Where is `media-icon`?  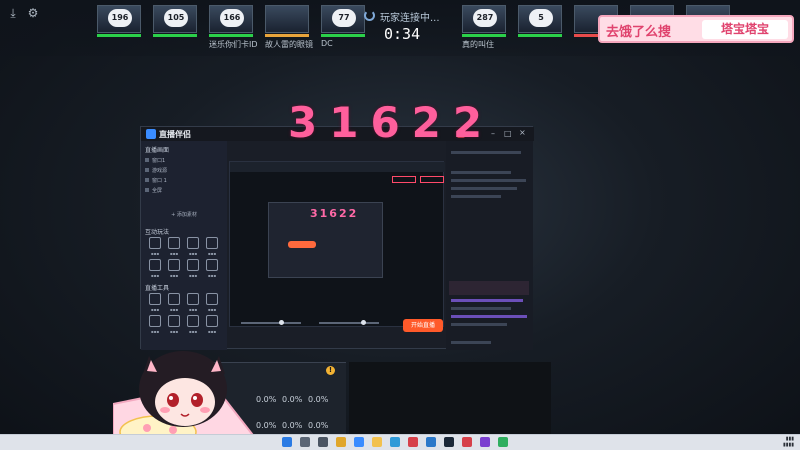 media-icon is located at coordinates (413, 442).